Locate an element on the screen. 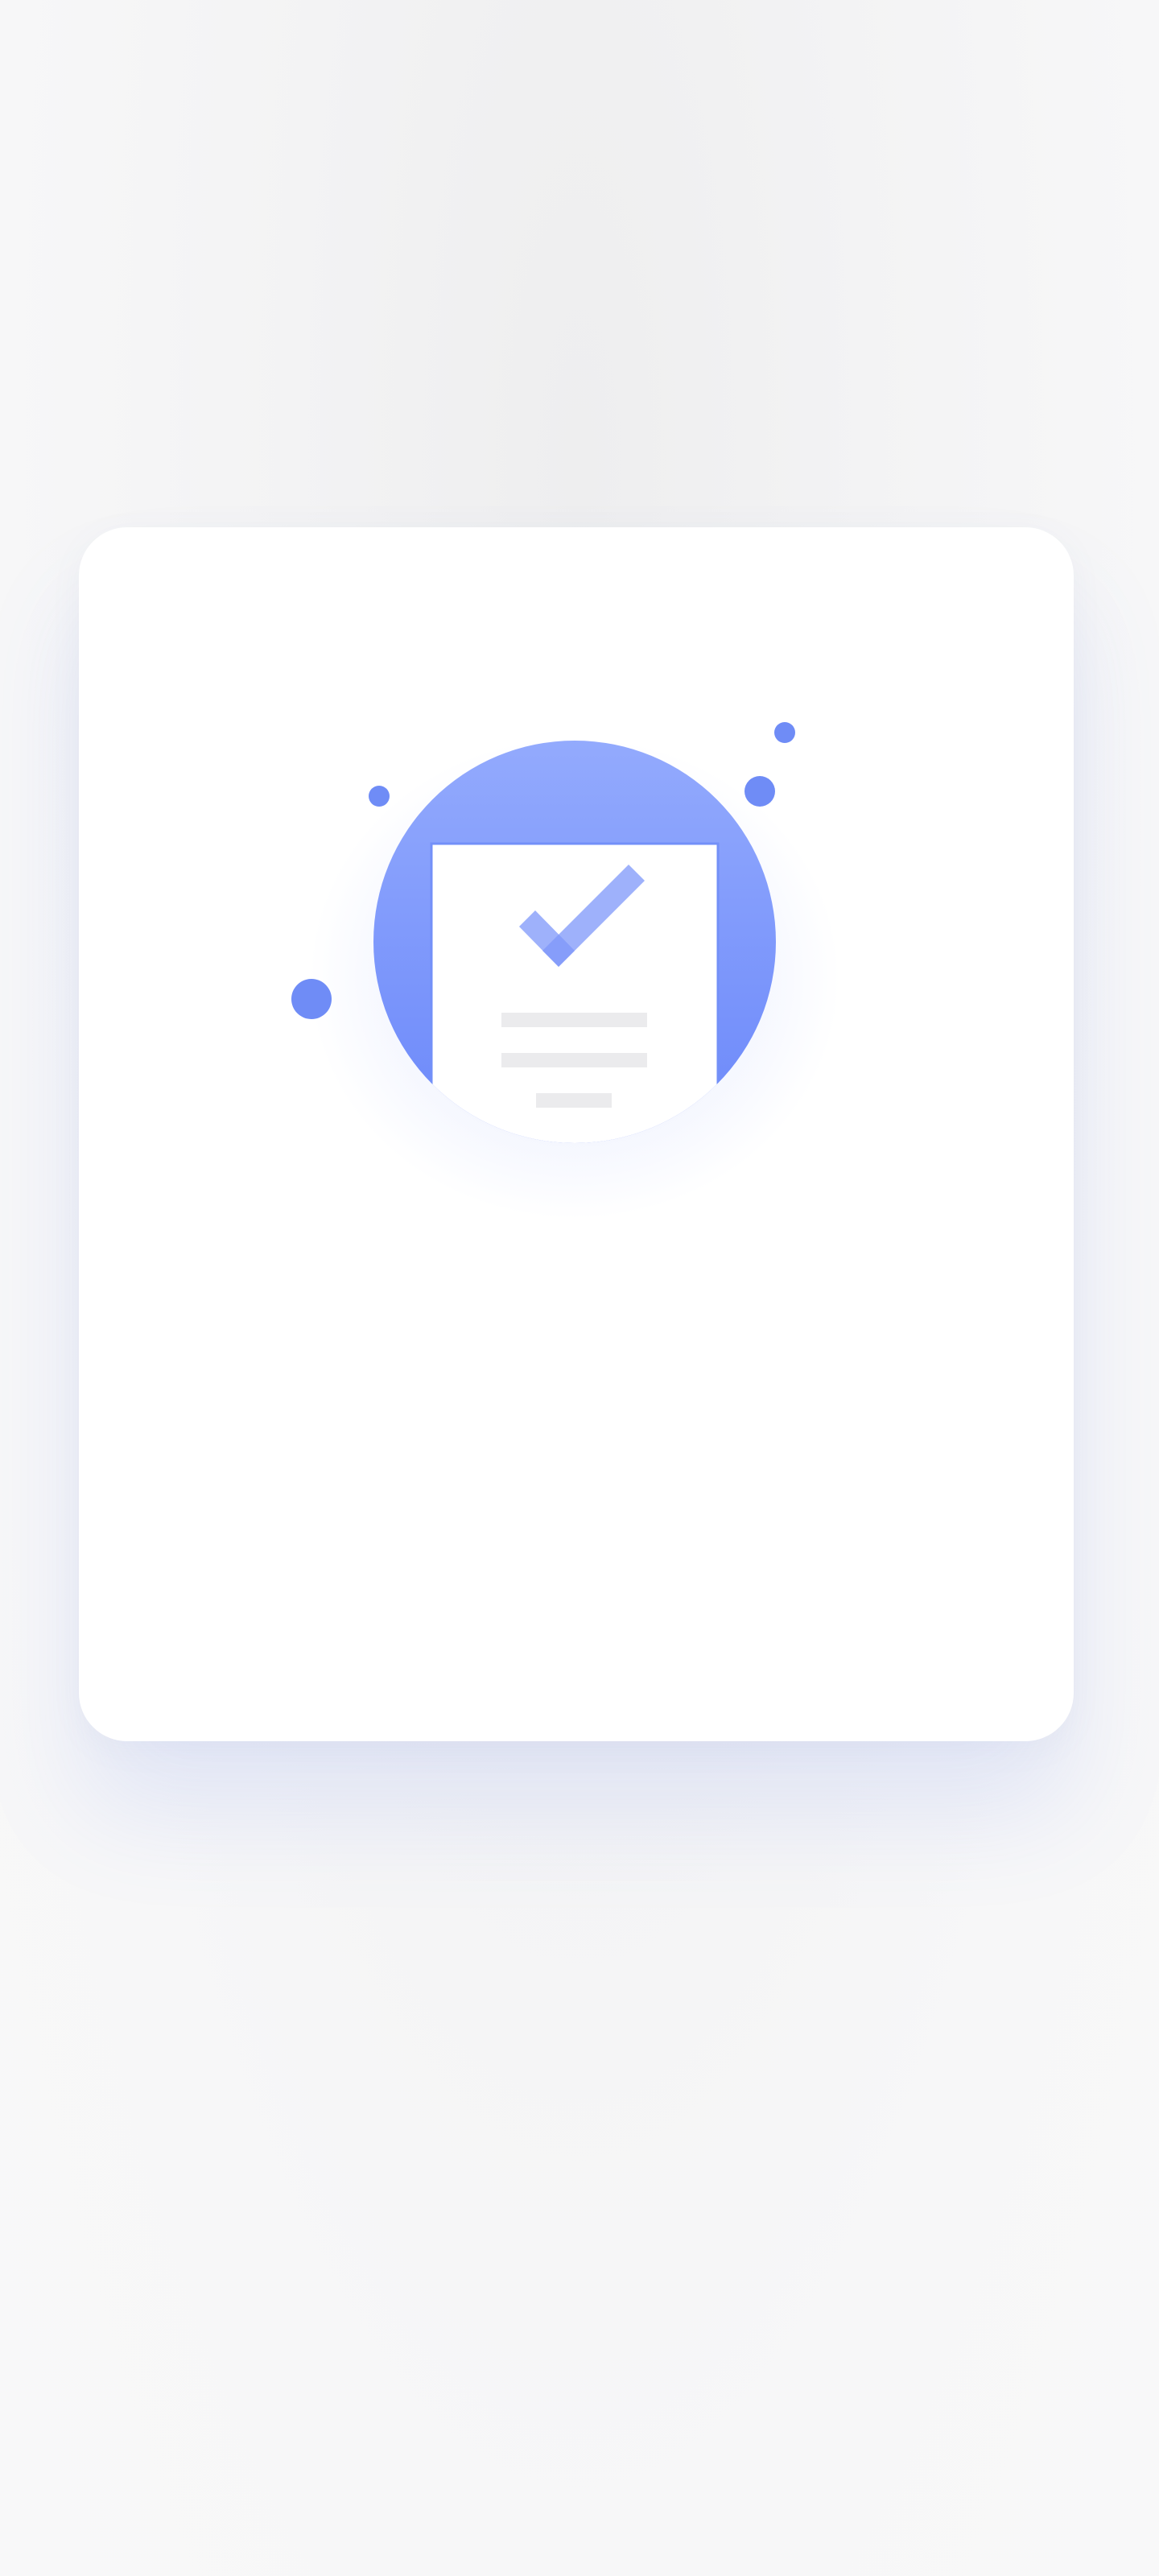  decor-dot-large-left is located at coordinates (311, 999).